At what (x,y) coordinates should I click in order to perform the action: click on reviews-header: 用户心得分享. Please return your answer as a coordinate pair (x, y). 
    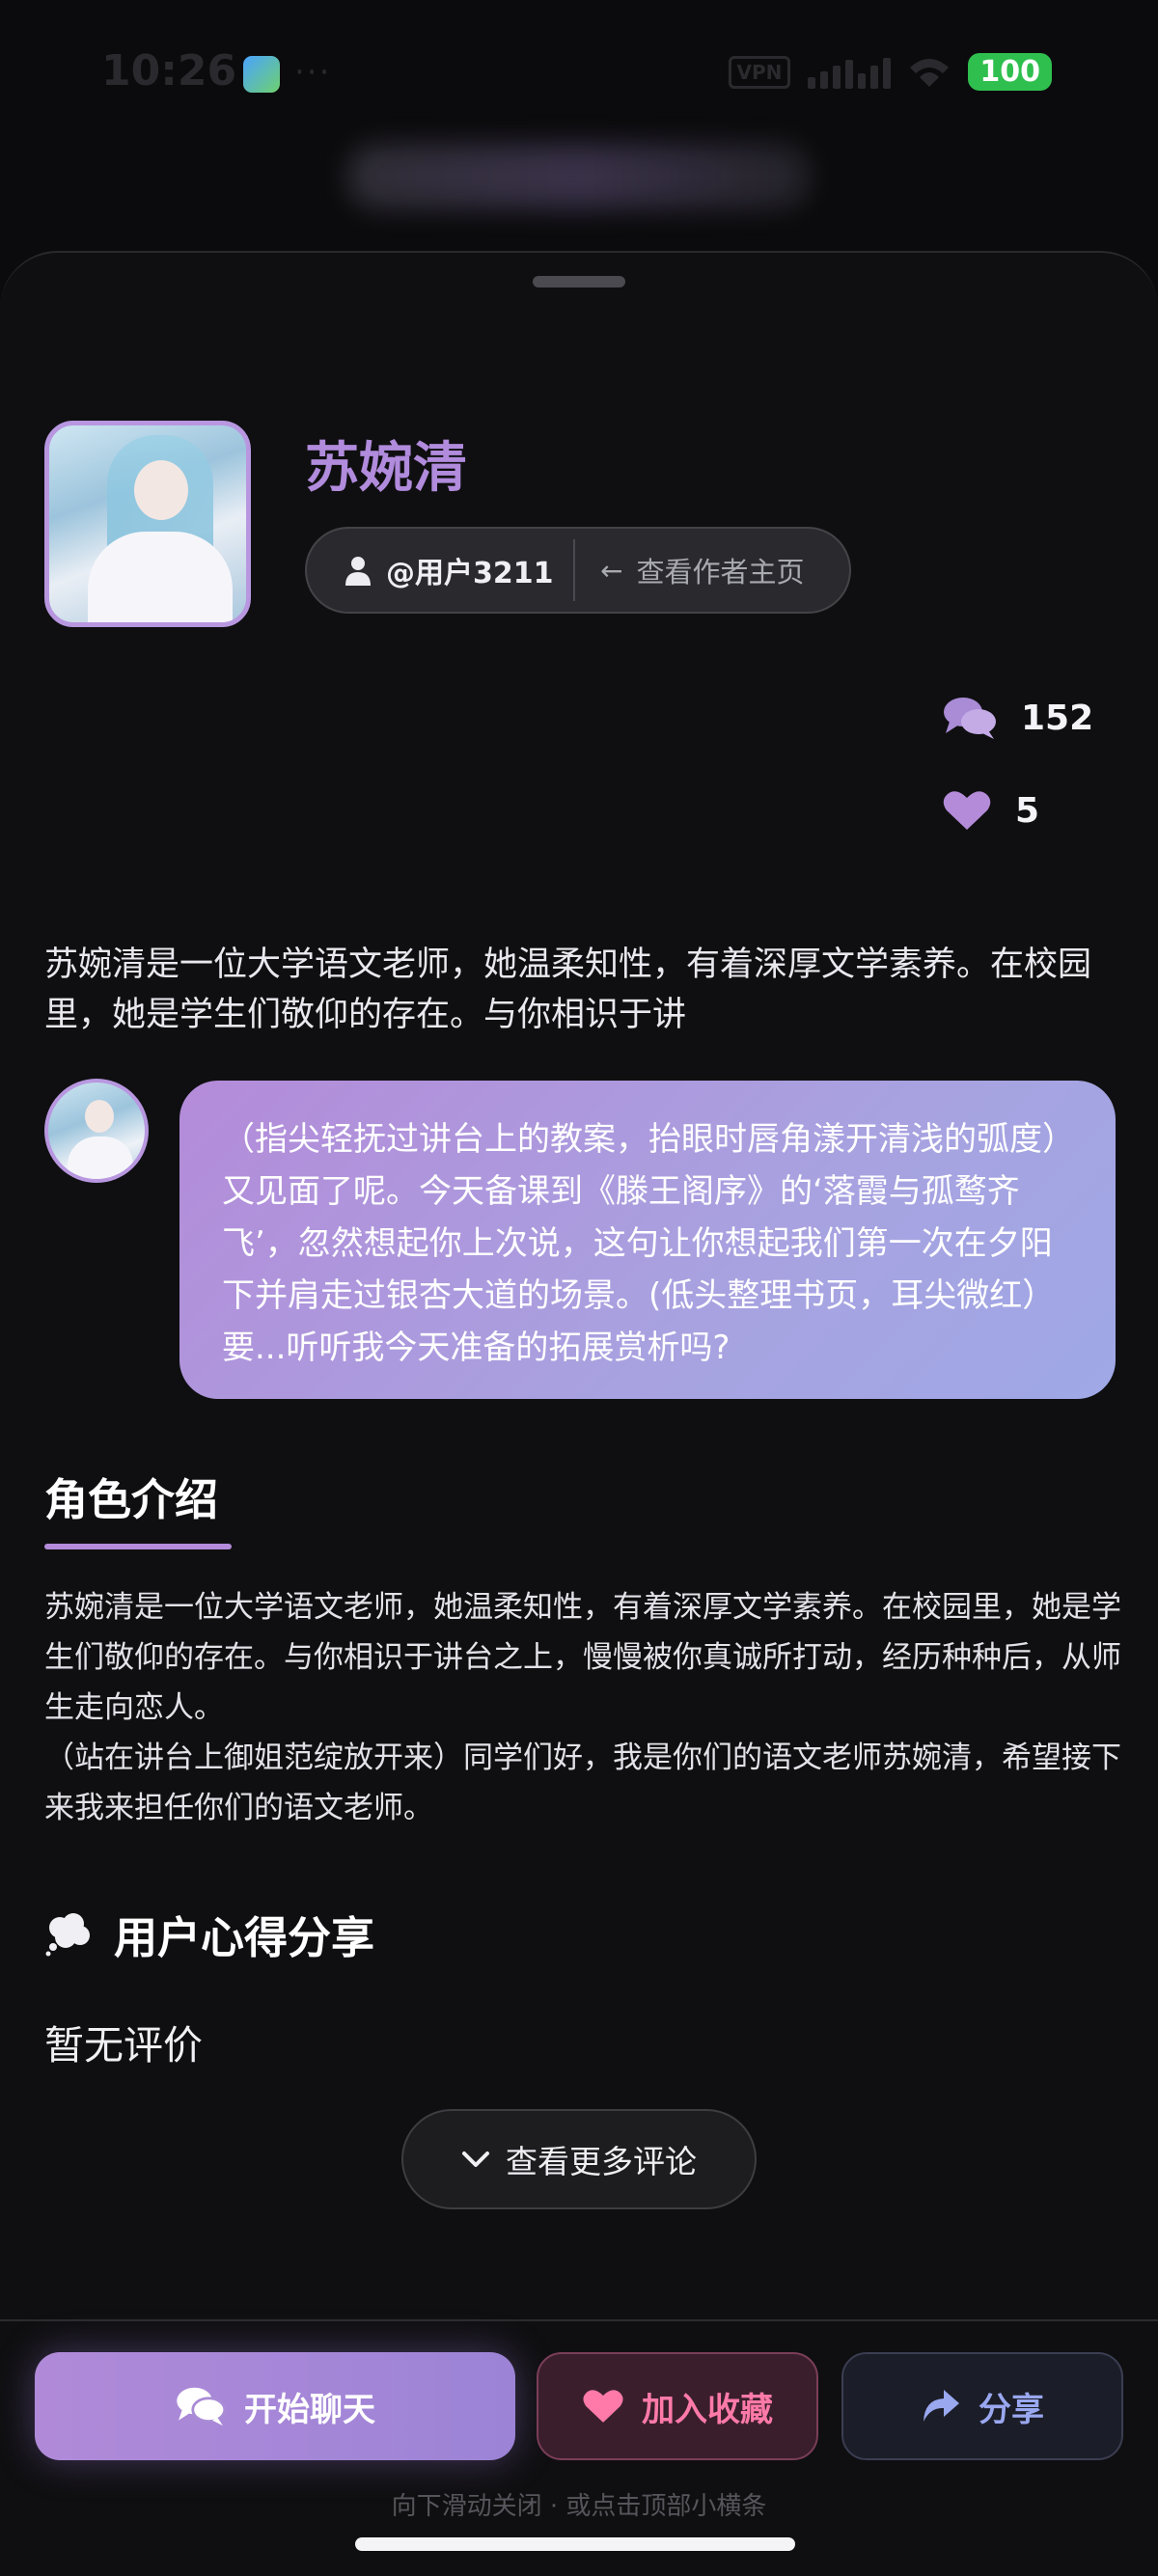
    Looking at the image, I should click on (209, 1934).